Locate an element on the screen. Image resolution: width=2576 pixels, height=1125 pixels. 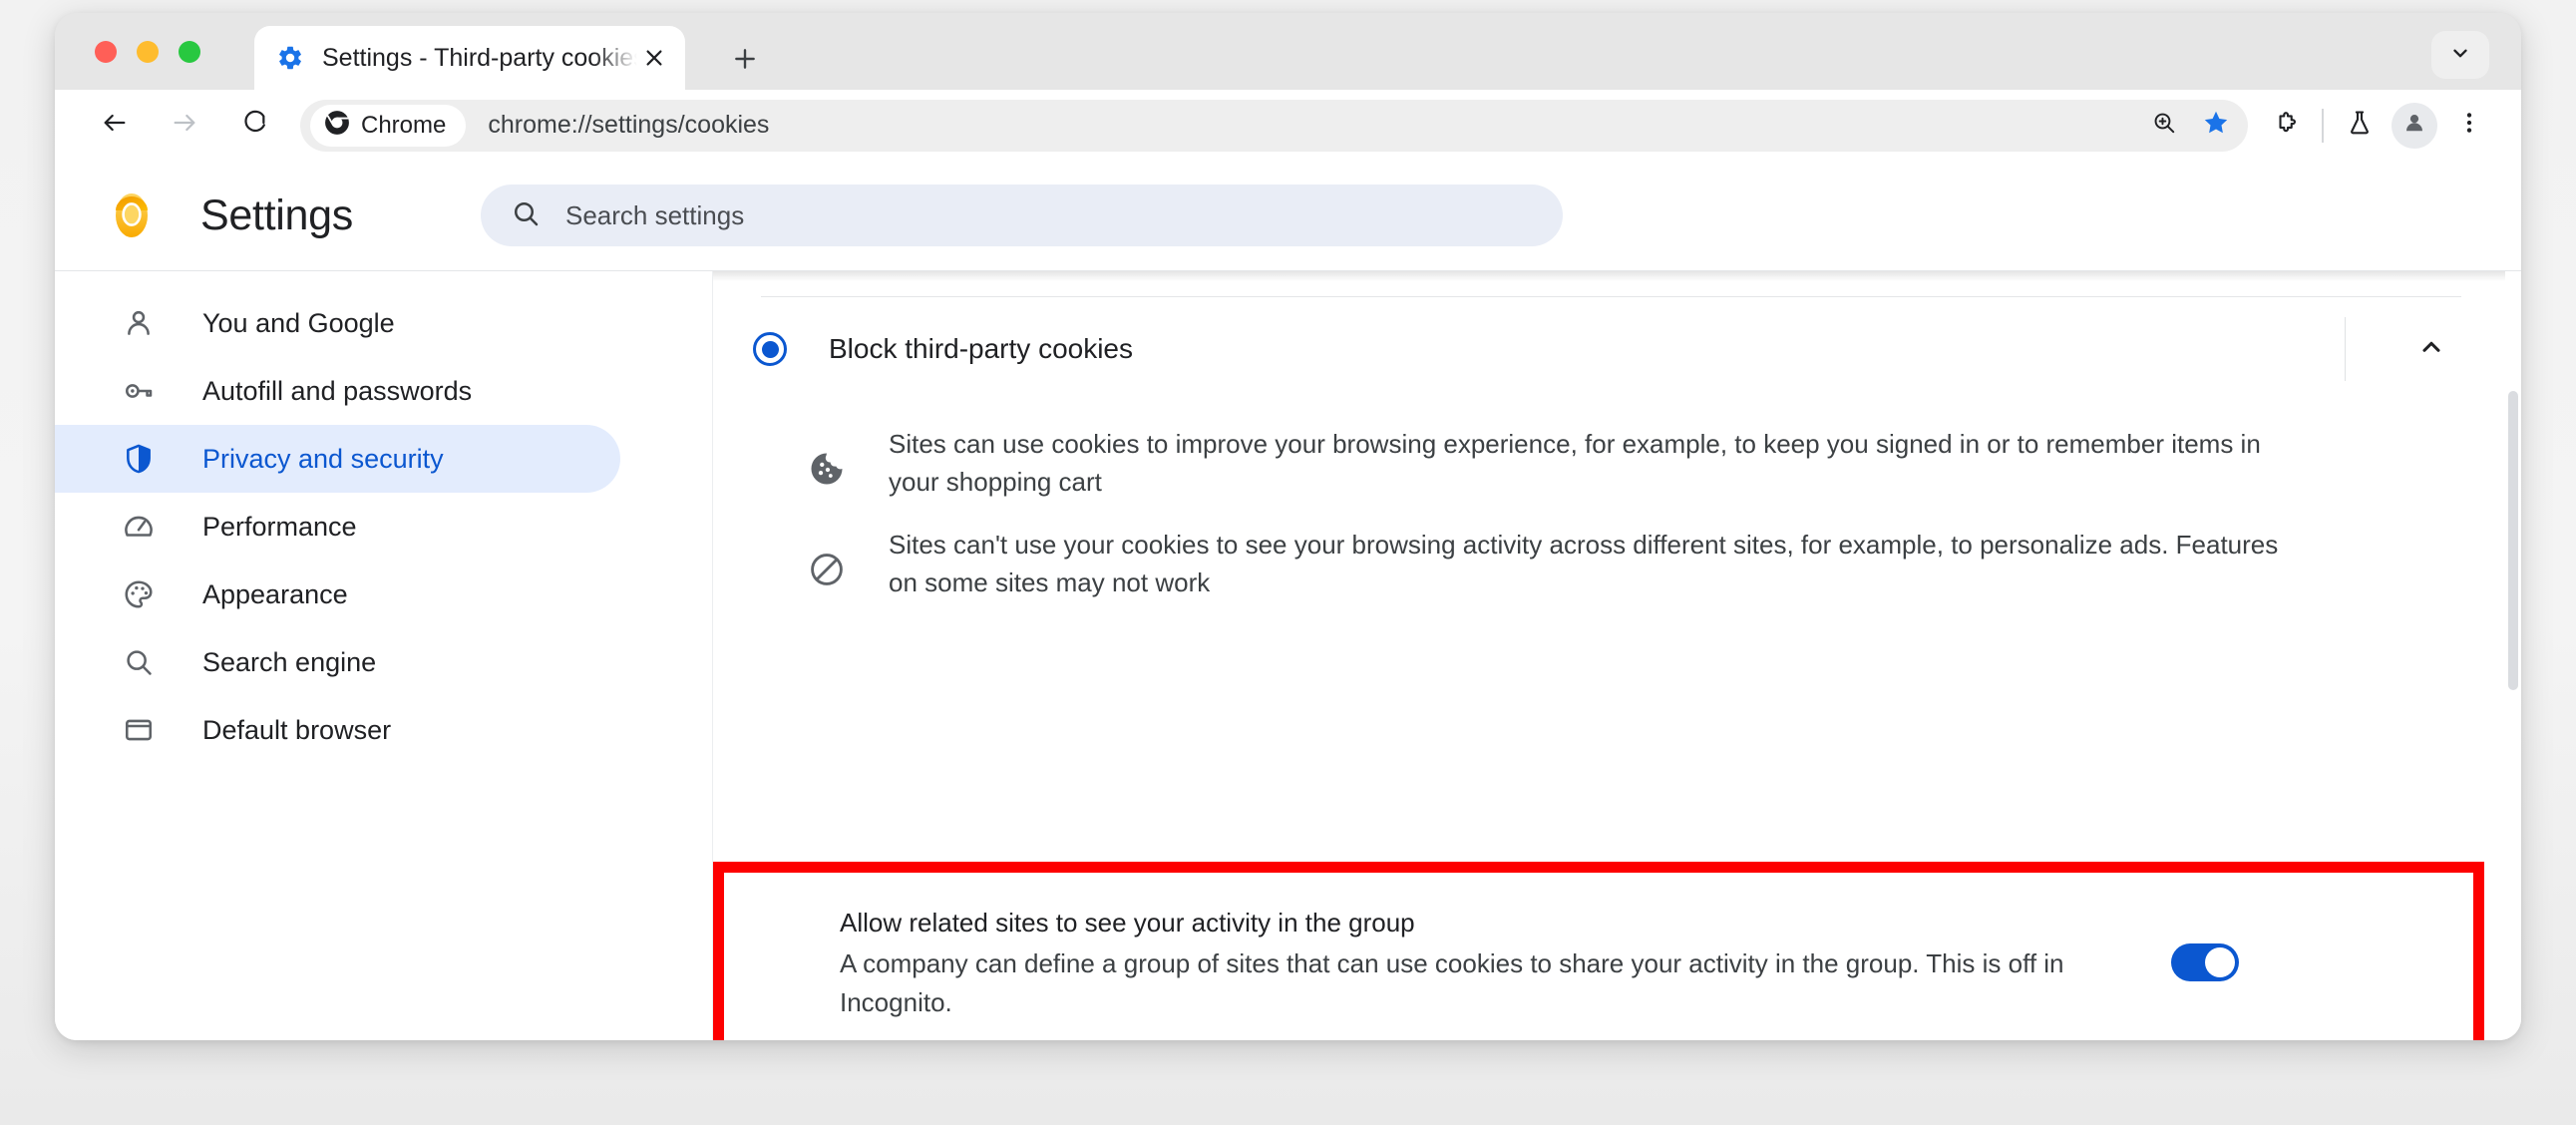
back-button is located at coordinates (115, 126).